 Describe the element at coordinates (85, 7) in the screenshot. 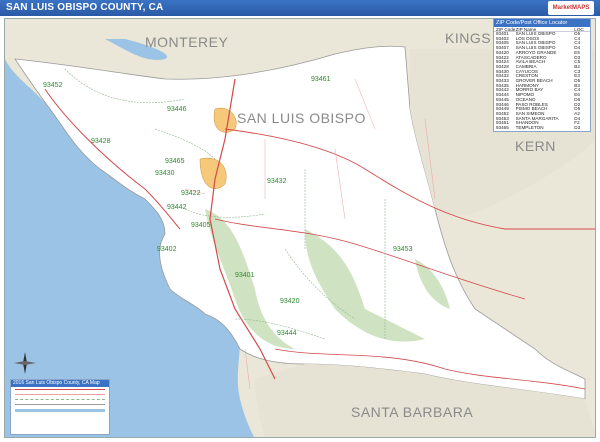

I see `map-title: SAN LUIS OBISPO COUNTY, CA` at that location.